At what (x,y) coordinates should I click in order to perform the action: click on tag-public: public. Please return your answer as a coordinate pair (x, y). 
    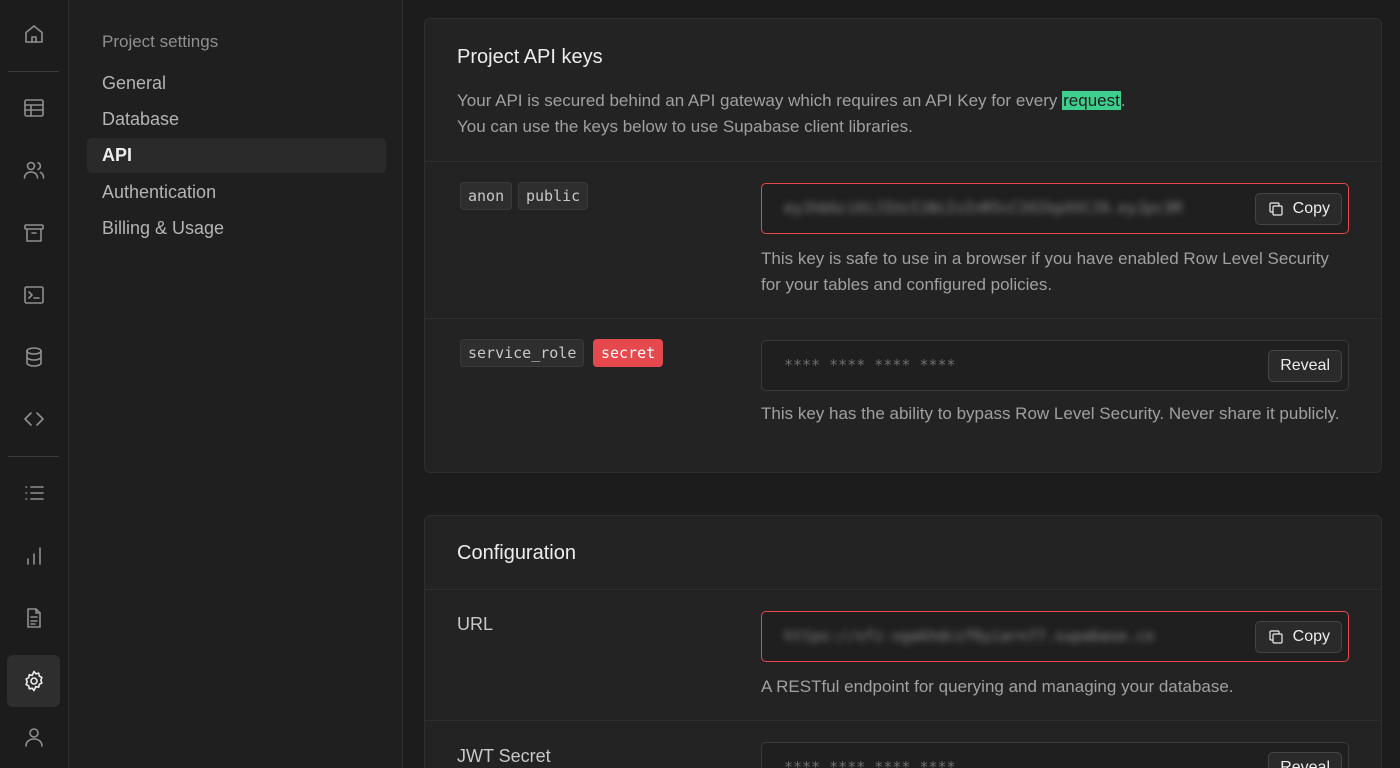
    Looking at the image, I should click on (553, 196).